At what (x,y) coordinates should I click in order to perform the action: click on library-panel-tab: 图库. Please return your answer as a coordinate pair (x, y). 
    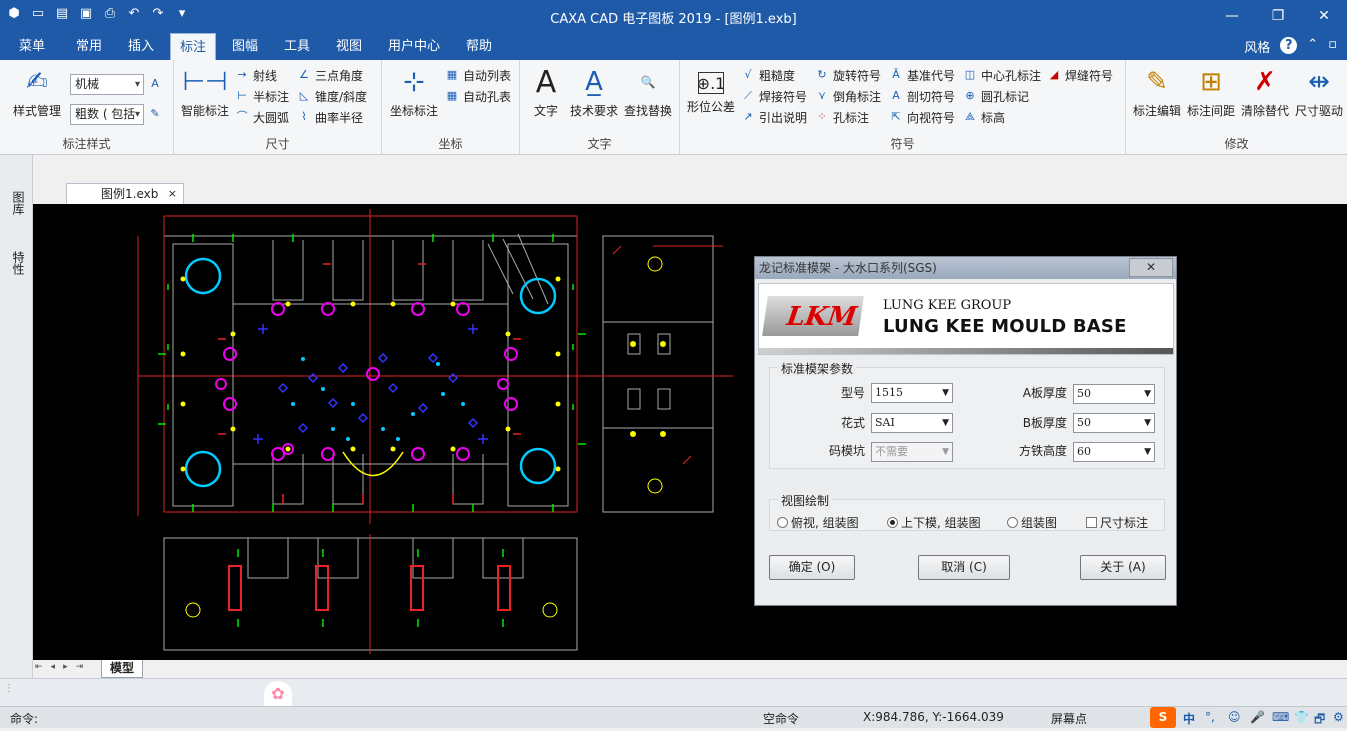
    Looking at the image, I should click on (17, 203).